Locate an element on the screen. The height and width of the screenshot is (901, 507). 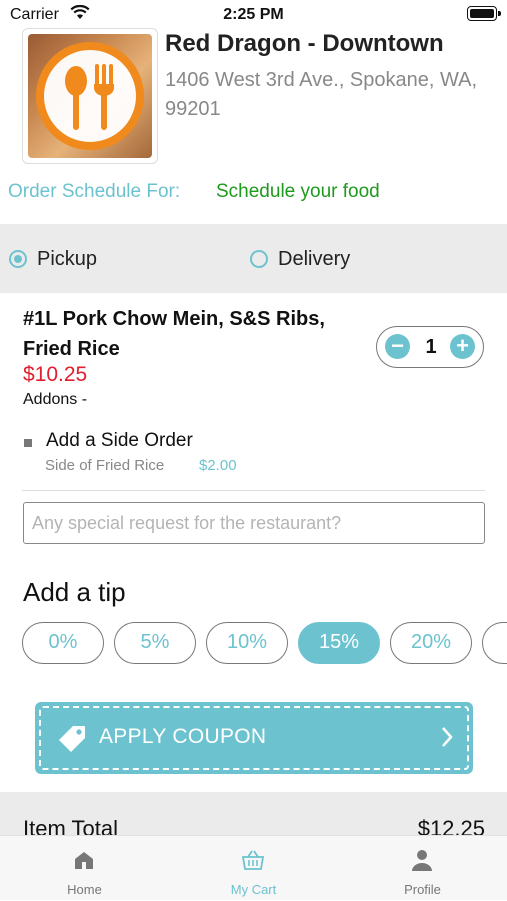
delivery-label: Delivery is located at coordinates (314, 259).